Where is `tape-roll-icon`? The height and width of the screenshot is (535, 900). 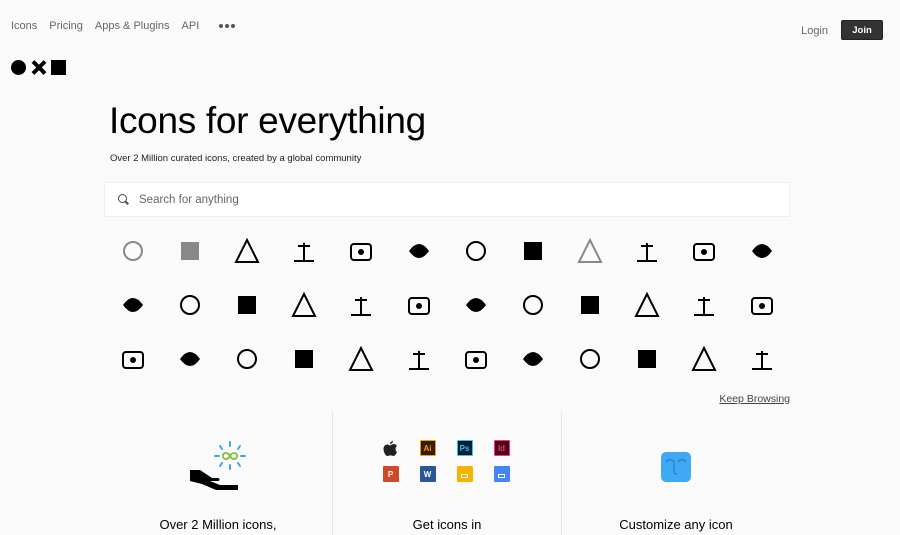 tape-roll-icon is located at coordinates (704, 252).